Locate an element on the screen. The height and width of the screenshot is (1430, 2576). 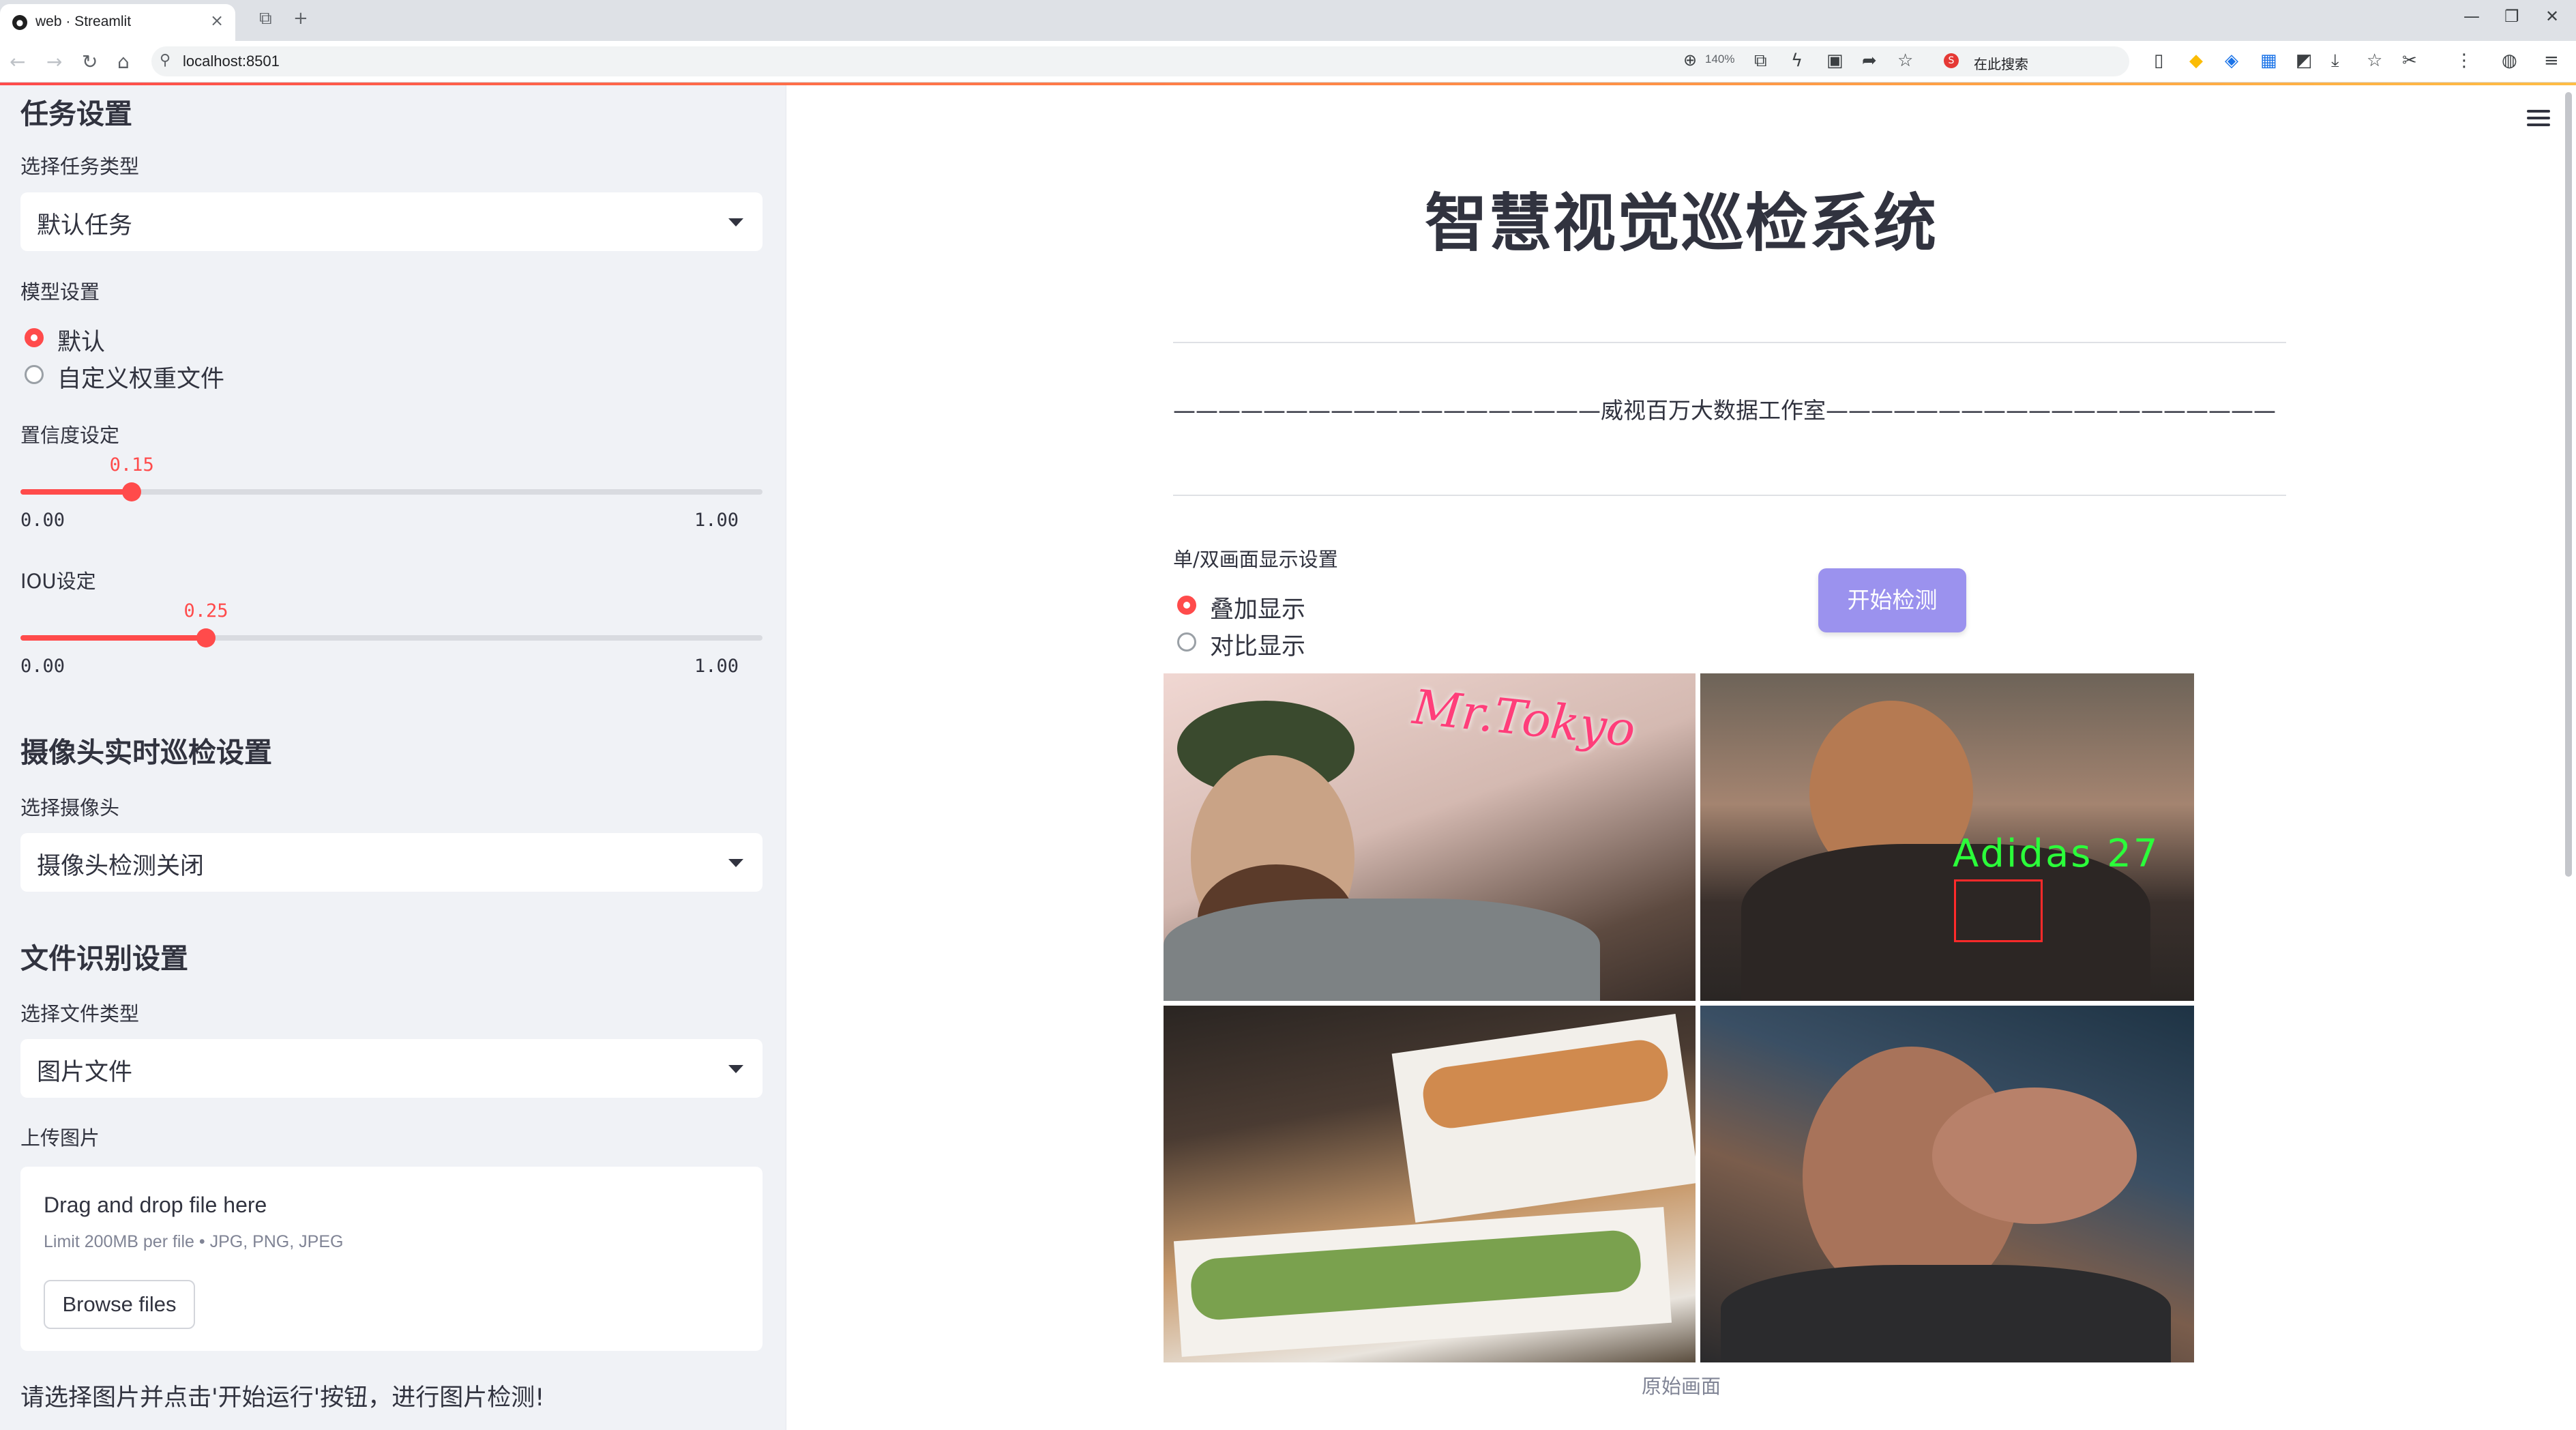
image-tile-top-right: Adidas 27 is located at coordinates (1947, 837).